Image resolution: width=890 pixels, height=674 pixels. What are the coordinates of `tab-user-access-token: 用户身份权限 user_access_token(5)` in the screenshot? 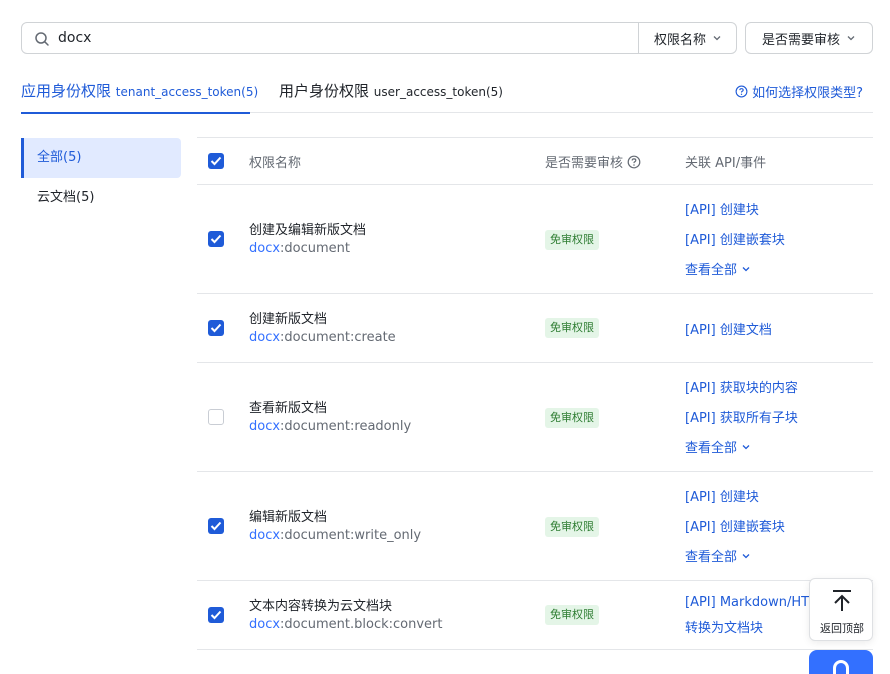 It's located at (391, 96).